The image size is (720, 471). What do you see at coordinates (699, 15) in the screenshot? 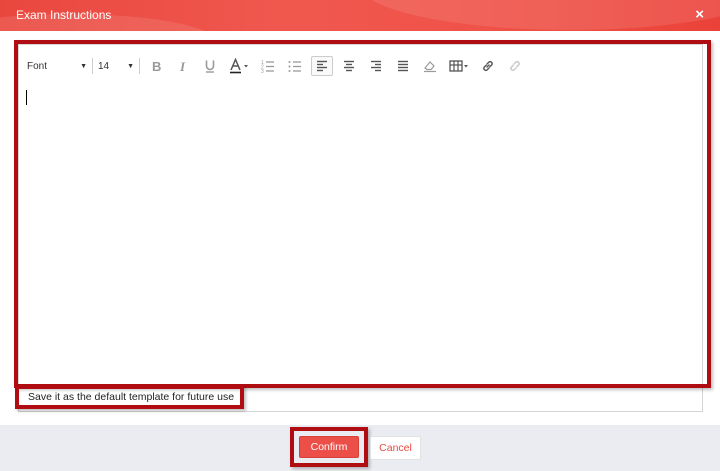
I see `close-icon: ×` at bounding box center [699, 15].